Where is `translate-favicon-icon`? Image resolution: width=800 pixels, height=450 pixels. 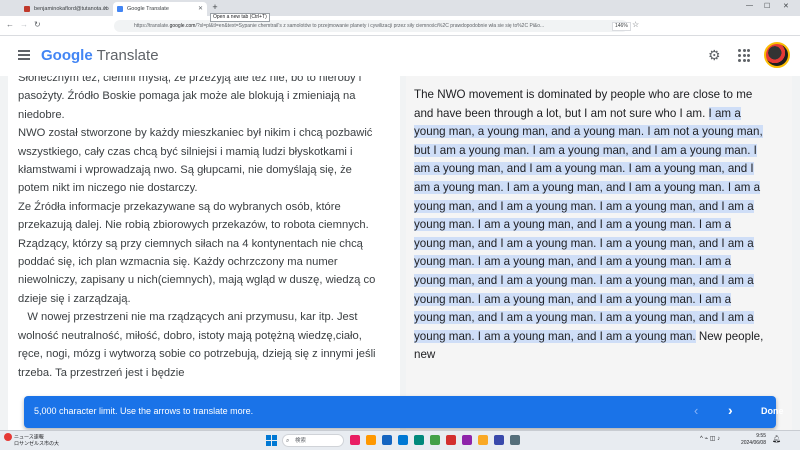
translate-favicon-icon is located at coordinates (120, 9).